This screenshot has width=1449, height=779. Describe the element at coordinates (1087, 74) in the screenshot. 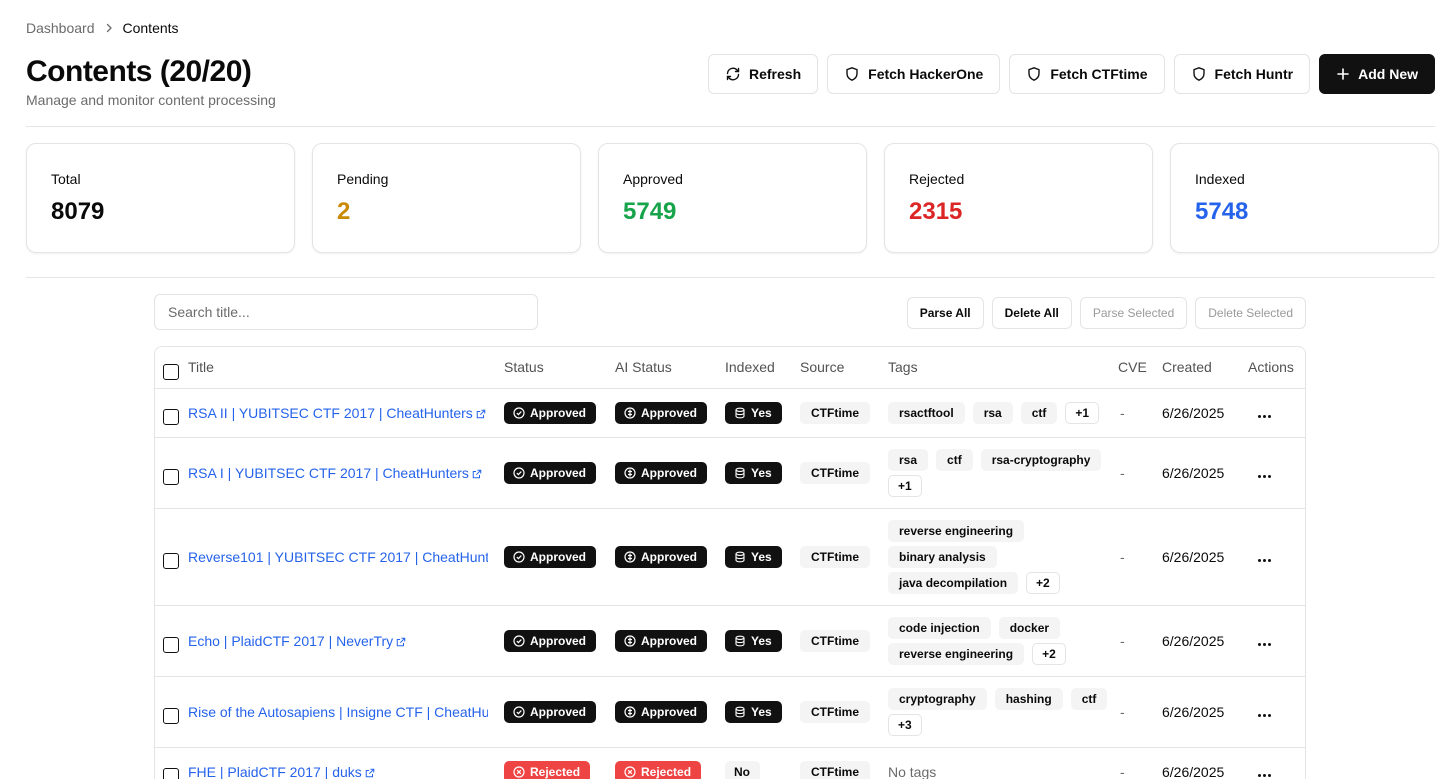

I see `fetch-ctftime-button: Fetch CTFtime` at that location.